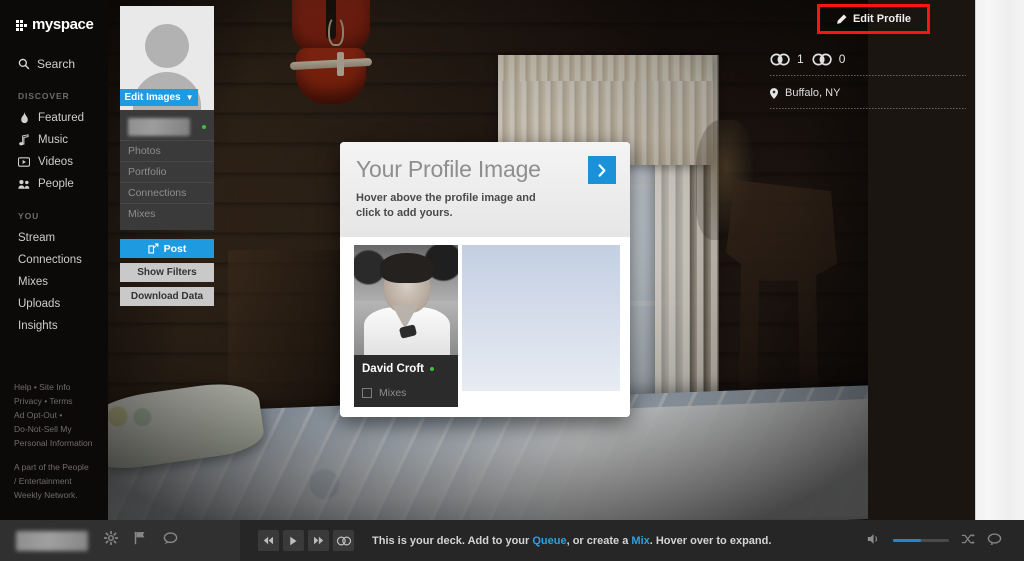  Describe the element at coordinates (54, 162) in the screenshot. I see `sidebar-item-videos: Videos` at that location.